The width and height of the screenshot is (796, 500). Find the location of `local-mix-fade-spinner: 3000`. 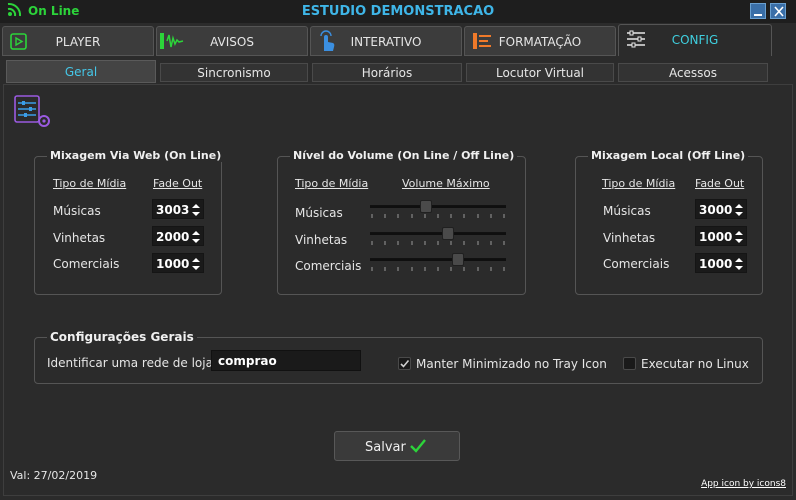

local-mix-fade-spinner: 3000 is located at coordinates (721, 209).